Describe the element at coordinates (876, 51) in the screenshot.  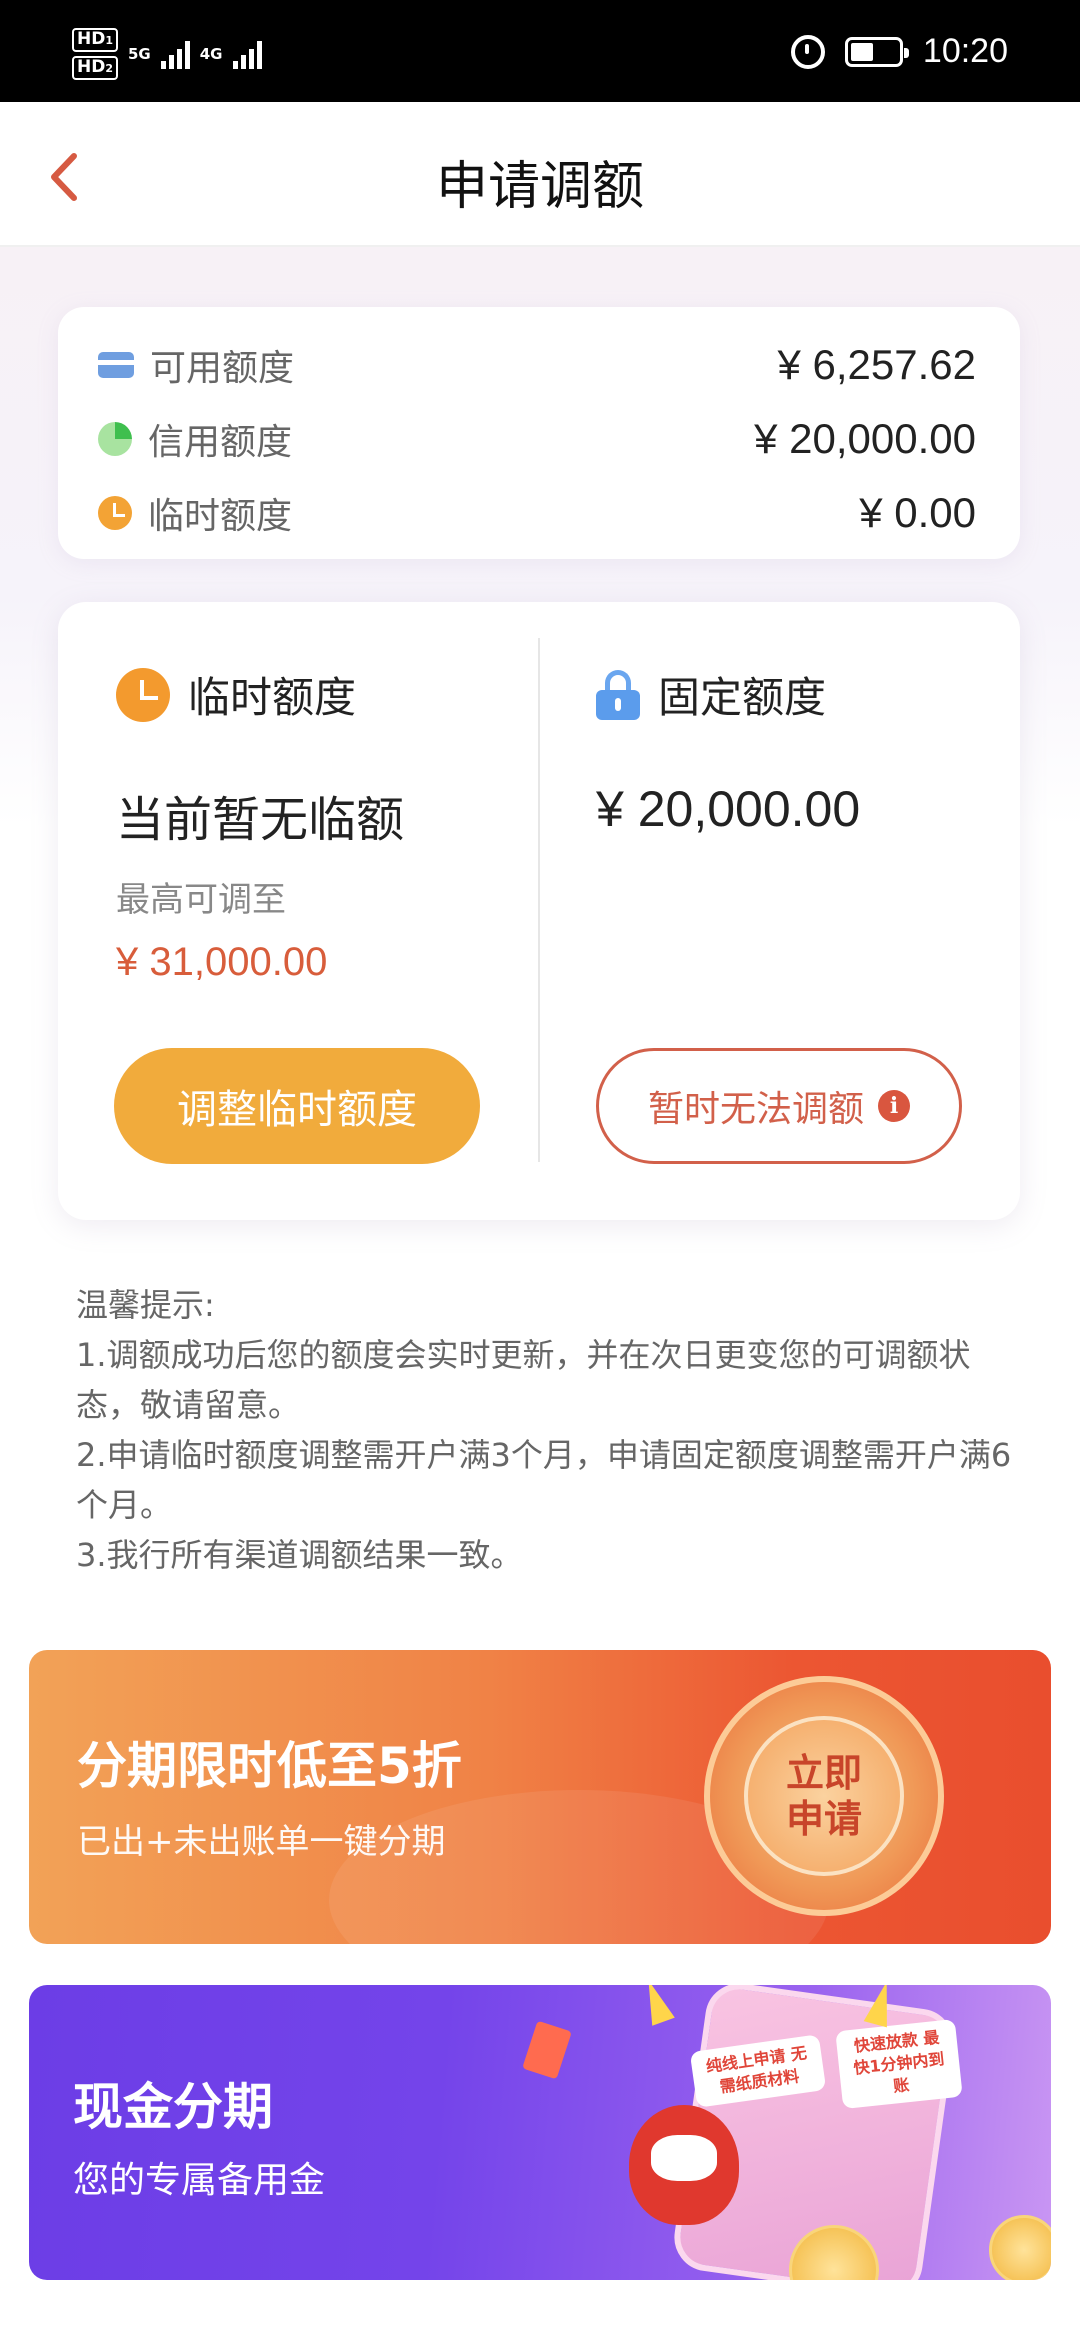
I see `battery-icon` at that location.